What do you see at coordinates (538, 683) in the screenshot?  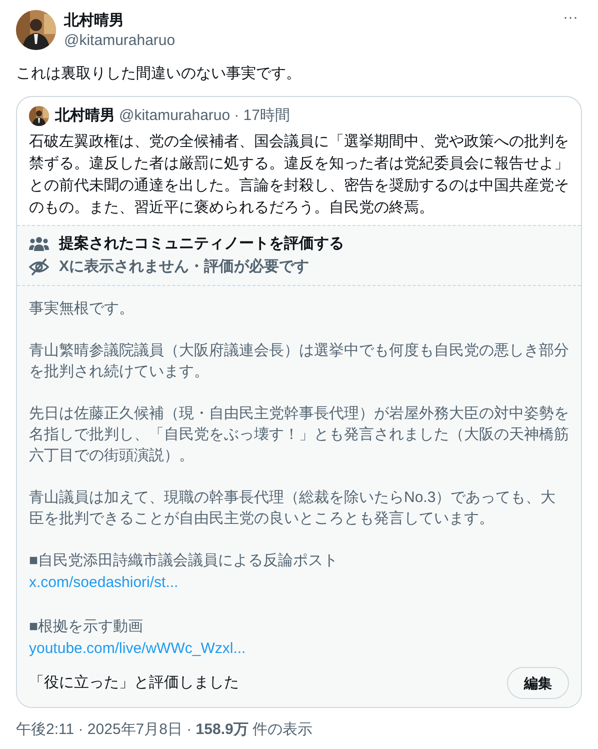 I see `edit-button: 編集` at bounding box center [538, 683].